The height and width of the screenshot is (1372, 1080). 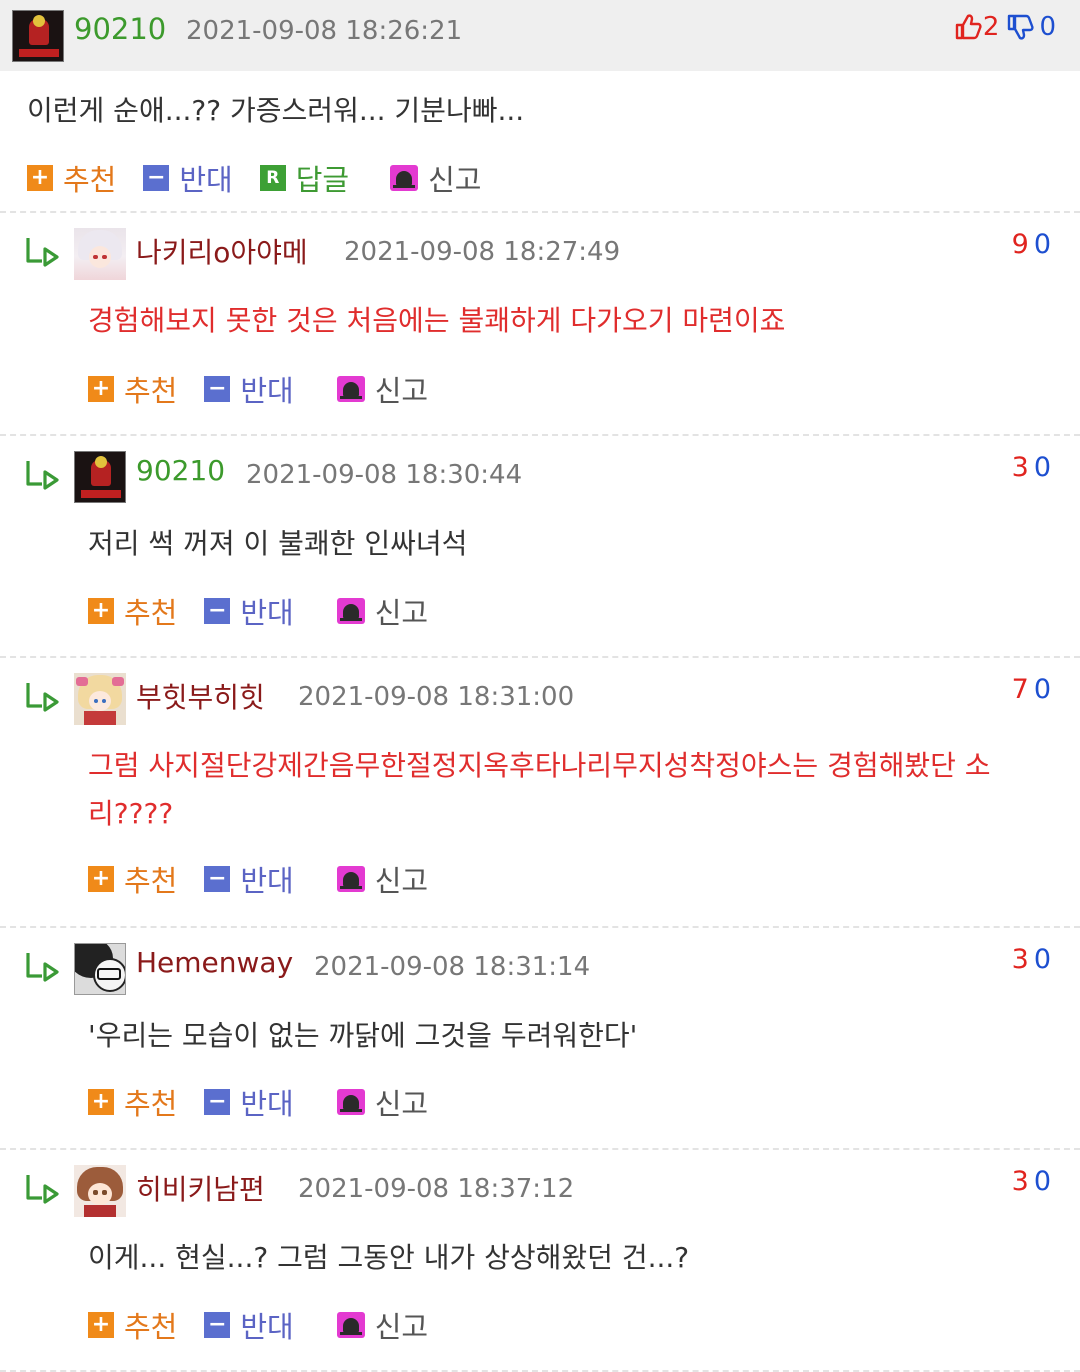 I want to click on thumbs-up-icon, so click(x=968, y=27).